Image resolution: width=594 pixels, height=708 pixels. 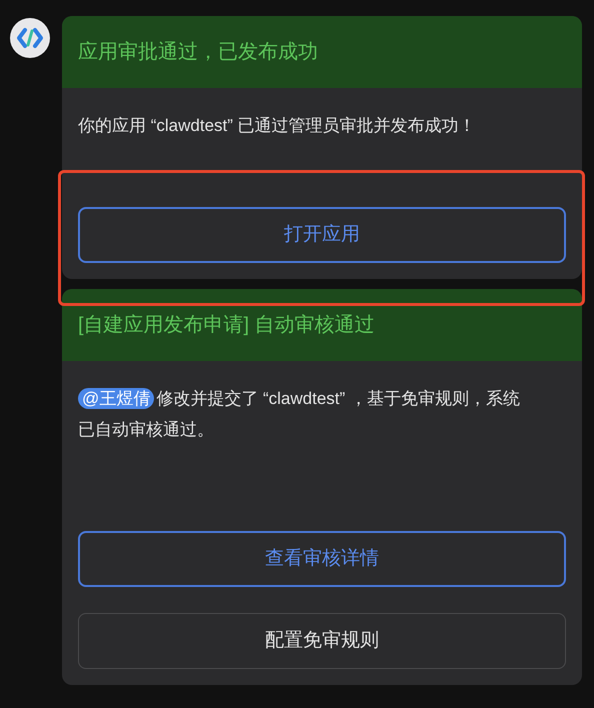 What do you see at coordinates (322, 235) in the screenshot?
I see `action-button: 打开应用` at bounding box center [322, 235].